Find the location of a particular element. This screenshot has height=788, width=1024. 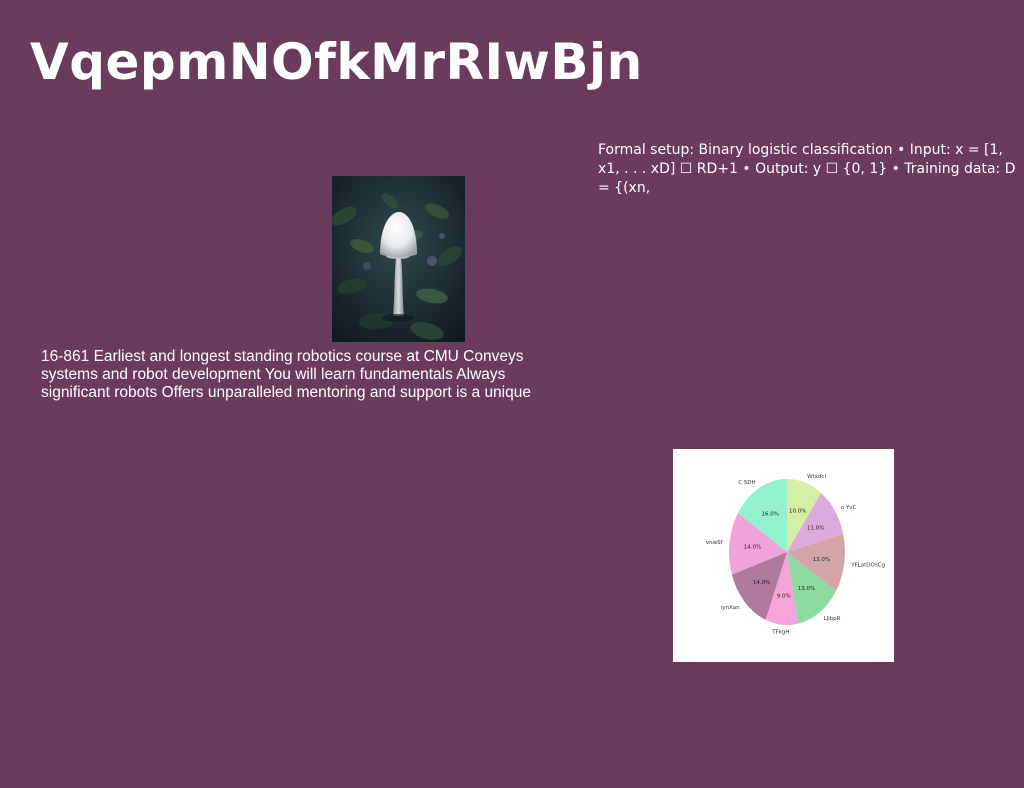

mushroom-image is located at coordinates (398, 259).